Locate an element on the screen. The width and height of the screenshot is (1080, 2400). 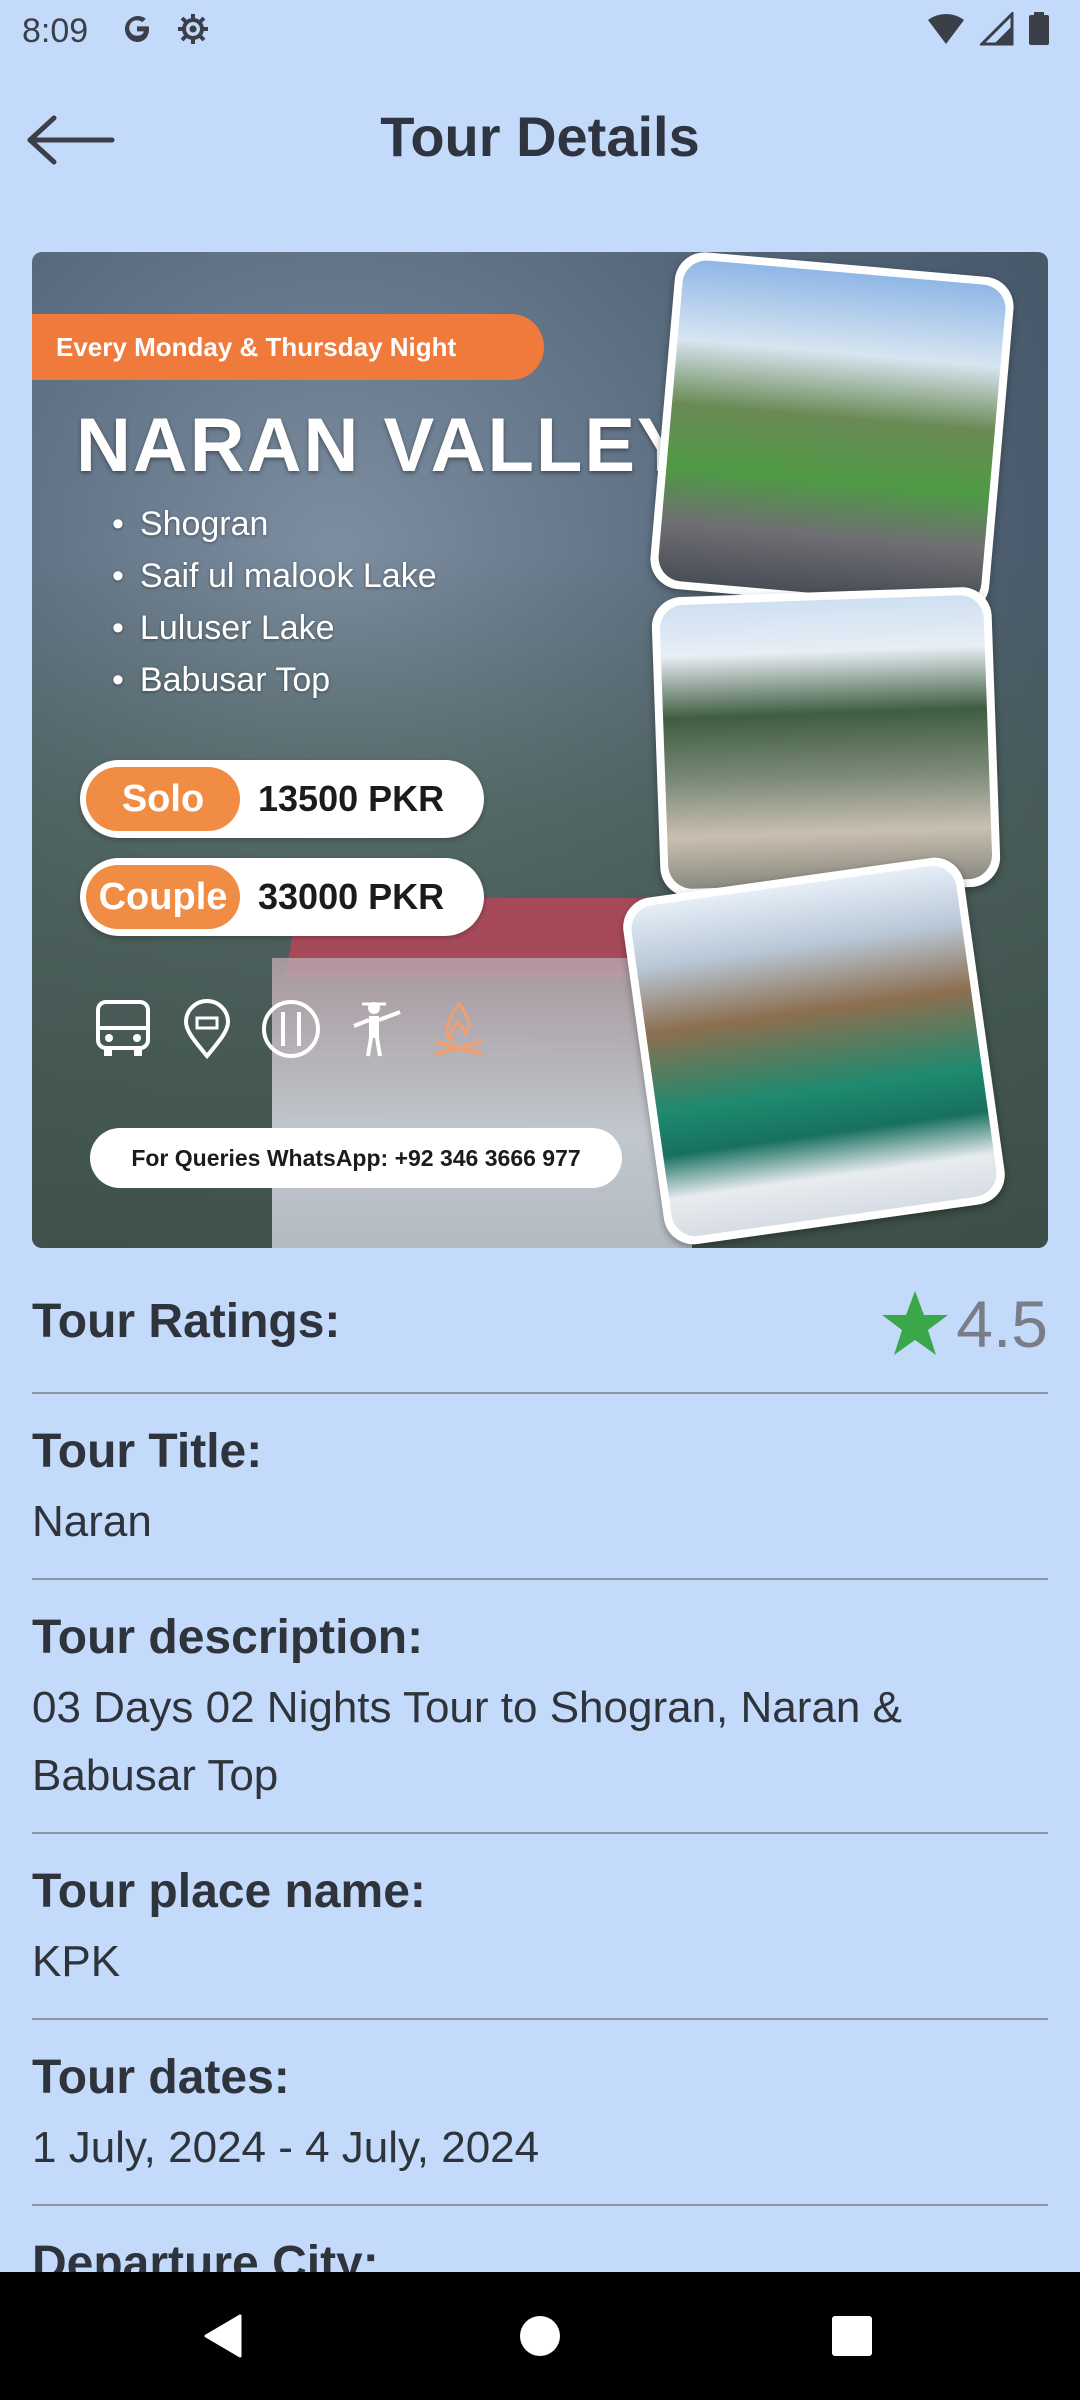
price-value: 33000 PKR is located at coordinates (351, 896).